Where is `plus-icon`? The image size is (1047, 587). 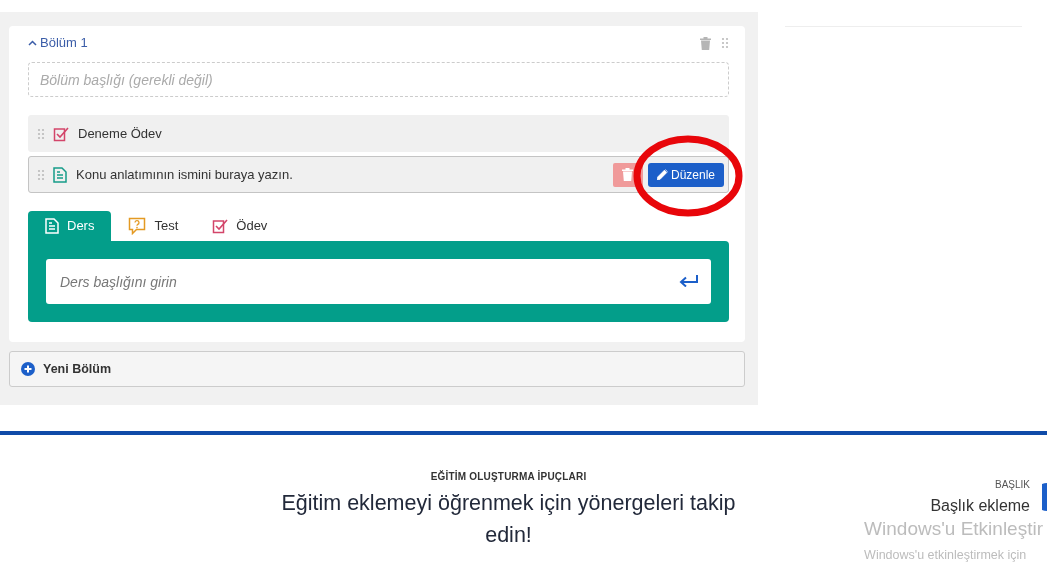
plus-icon is located at coordinates (28, 369).